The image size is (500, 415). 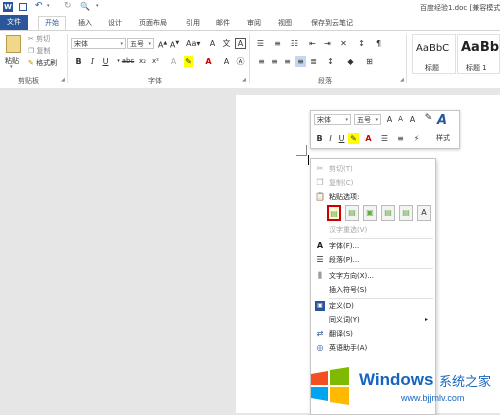 I want to click on tab-mailings: 邮件, so click(x=223, y=23).